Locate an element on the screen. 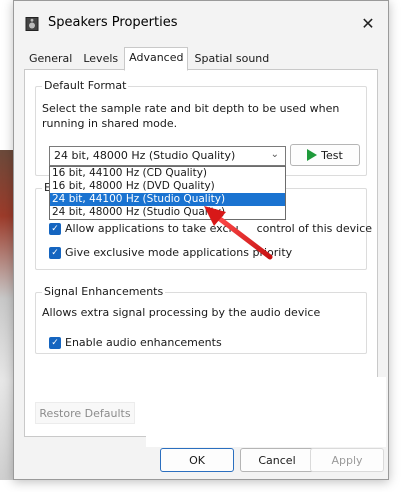 The width and height of the screenshot is (402, 492). default-format-select: 24 bit, 48000 Hz (Studio Quality) ⌄ is located at coordinates (167, 156).